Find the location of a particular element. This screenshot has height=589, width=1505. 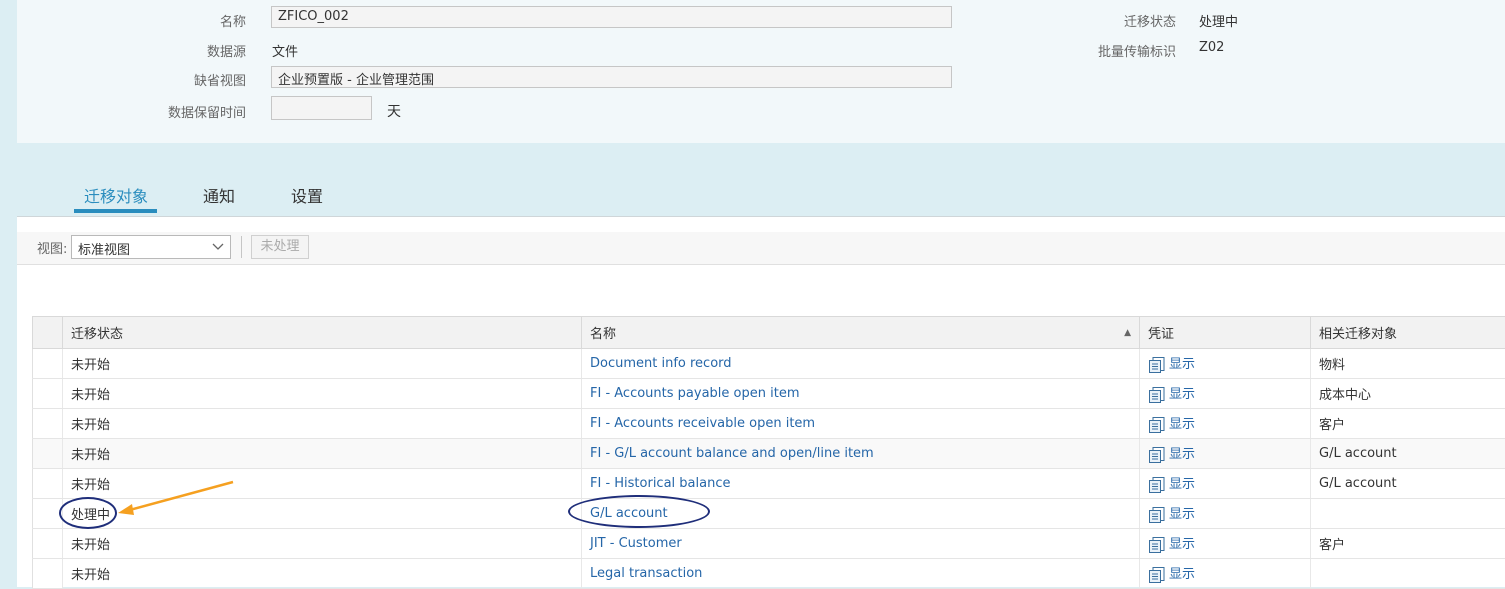

tab-migration-objects: 迁移对象 is located at coordinates (116, 195).